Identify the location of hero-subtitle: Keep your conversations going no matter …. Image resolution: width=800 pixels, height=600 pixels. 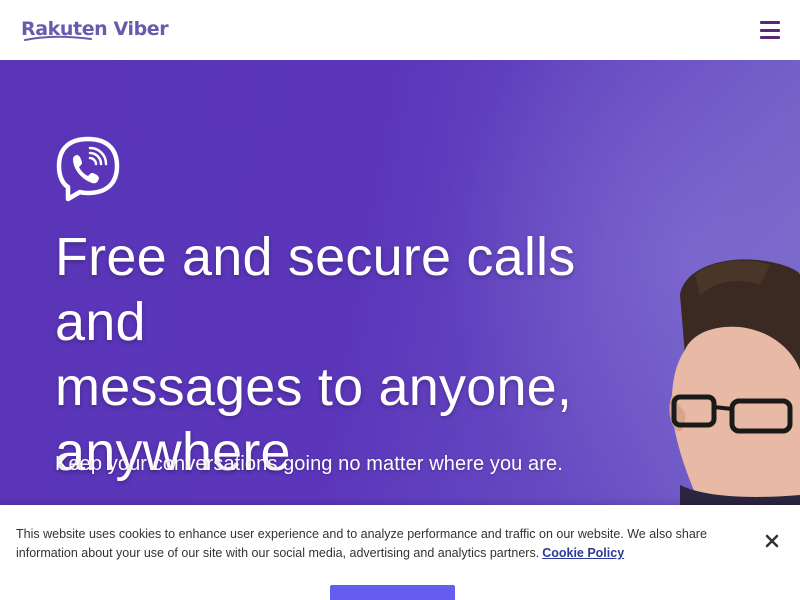
(309, 464).